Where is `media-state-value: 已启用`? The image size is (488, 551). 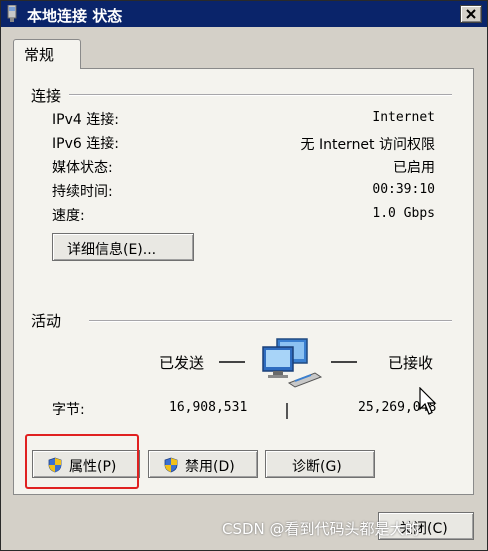
media-state-value: 已启用 is located at coordinates (414, 168).